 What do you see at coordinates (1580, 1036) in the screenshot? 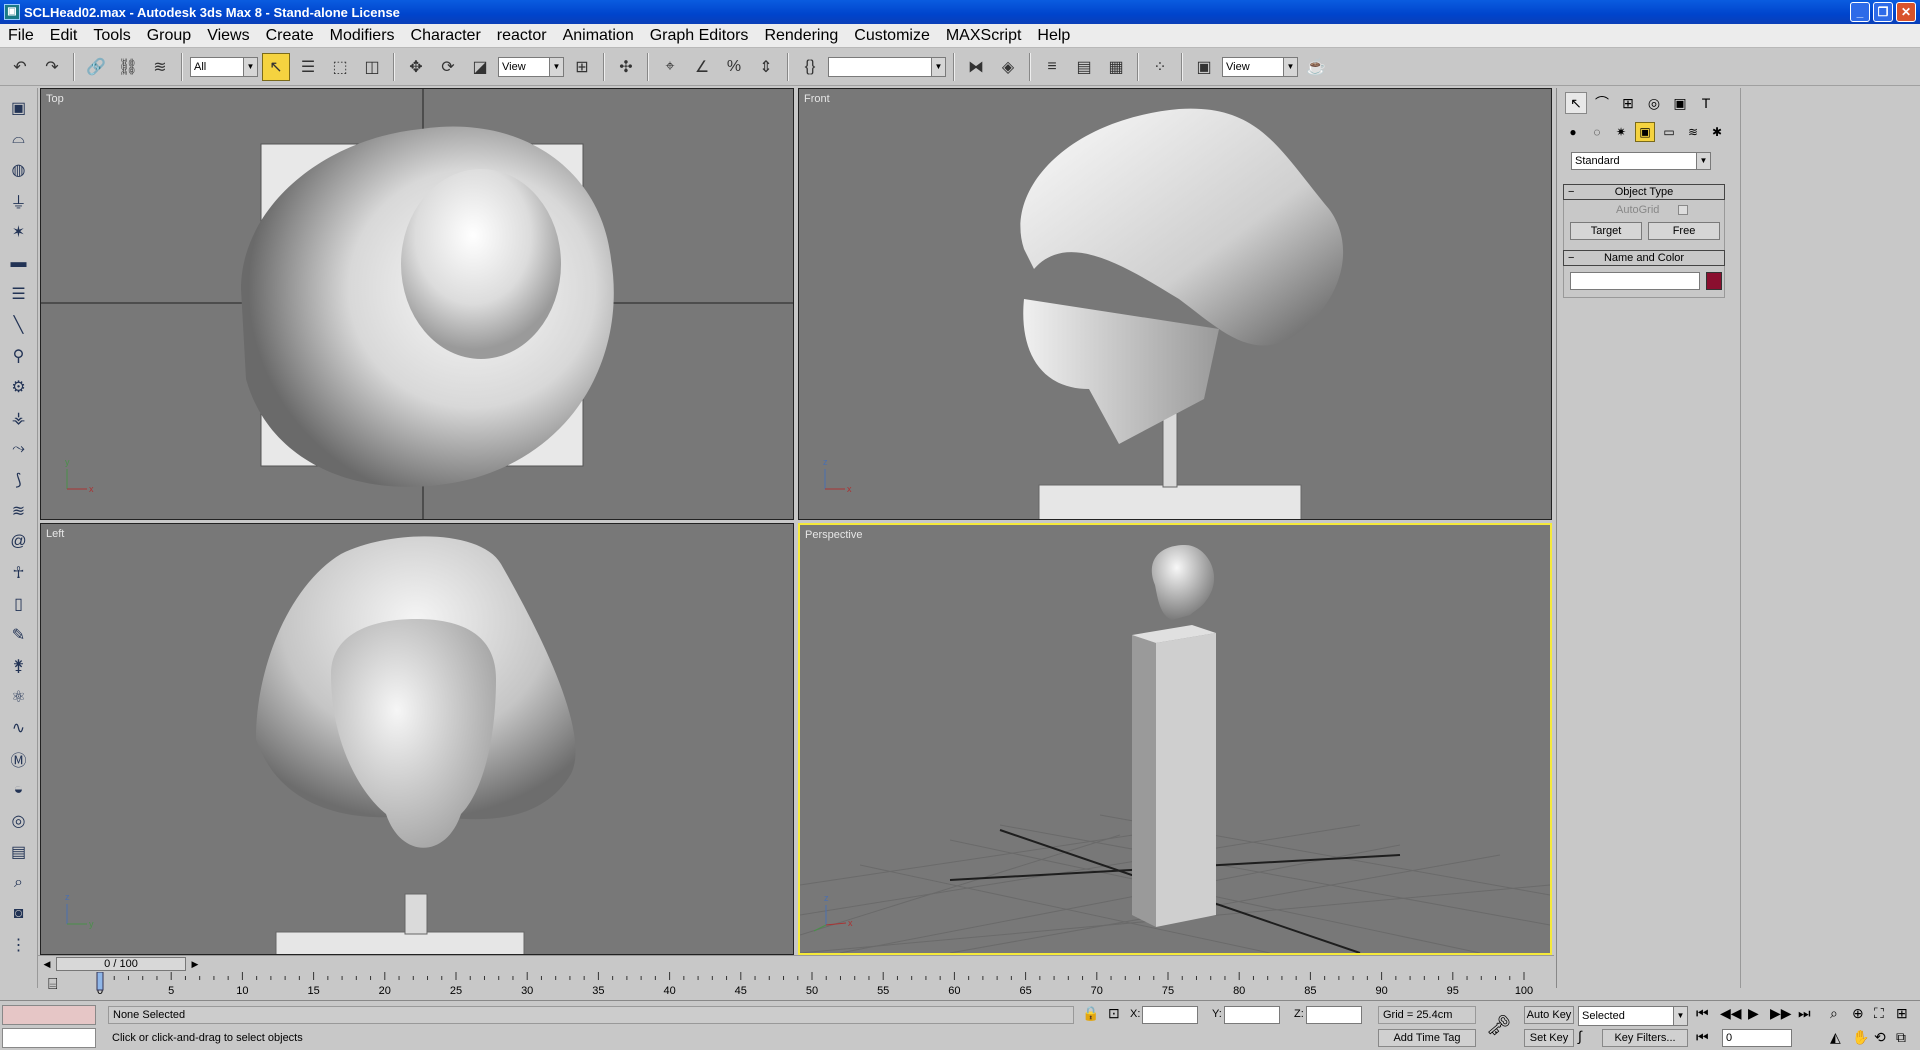
I see `default-tangent-icon: ∫` at bounding box center [1580, 1036].